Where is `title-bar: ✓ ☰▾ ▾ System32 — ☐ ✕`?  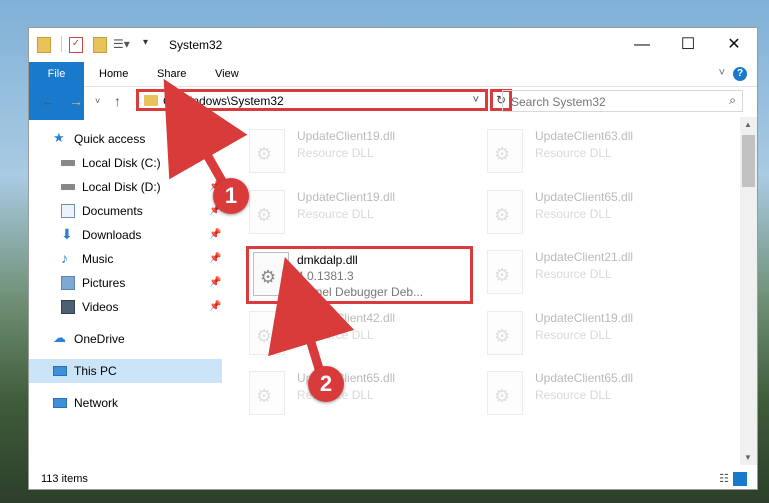 title-bar: ✓ ☰▾ ▾ System32 — ☐ ✕ is located at coordinates (393, 45).